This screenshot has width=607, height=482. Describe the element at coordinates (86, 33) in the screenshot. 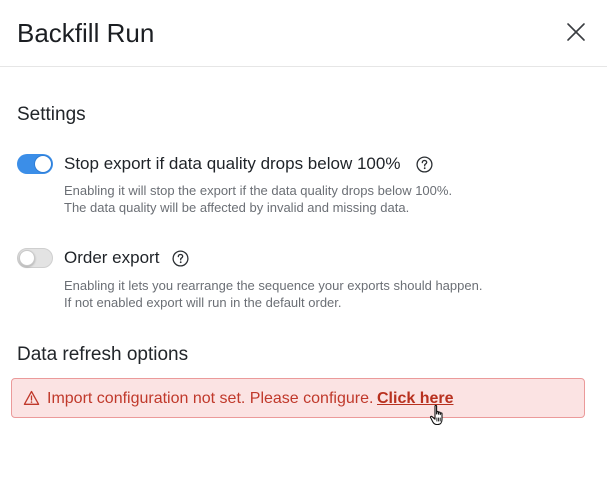

I see `dialog-title: Backfill Run` at that location.